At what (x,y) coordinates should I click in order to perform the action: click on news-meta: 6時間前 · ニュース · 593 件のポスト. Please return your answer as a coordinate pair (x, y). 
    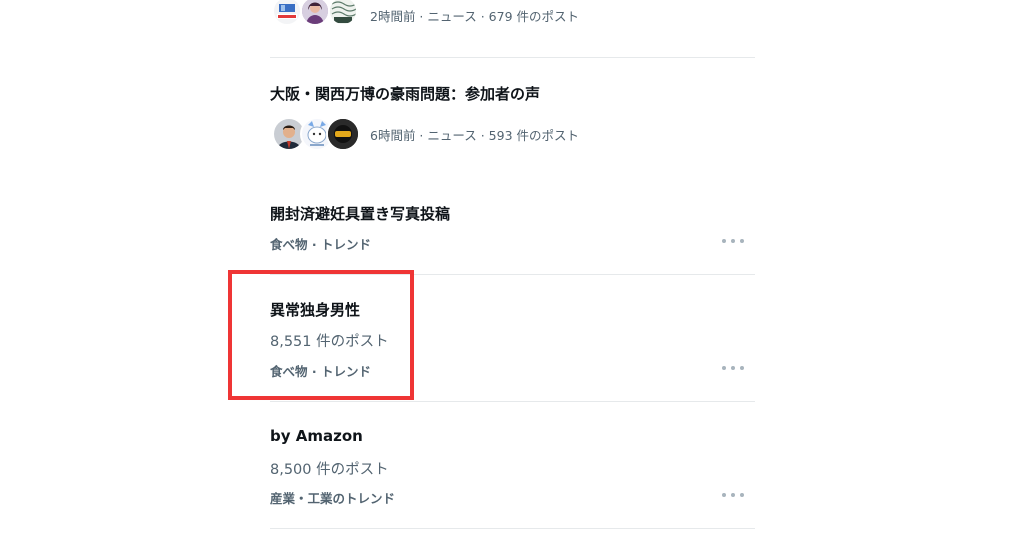
    Looking at the image, I should click on (475, 135).